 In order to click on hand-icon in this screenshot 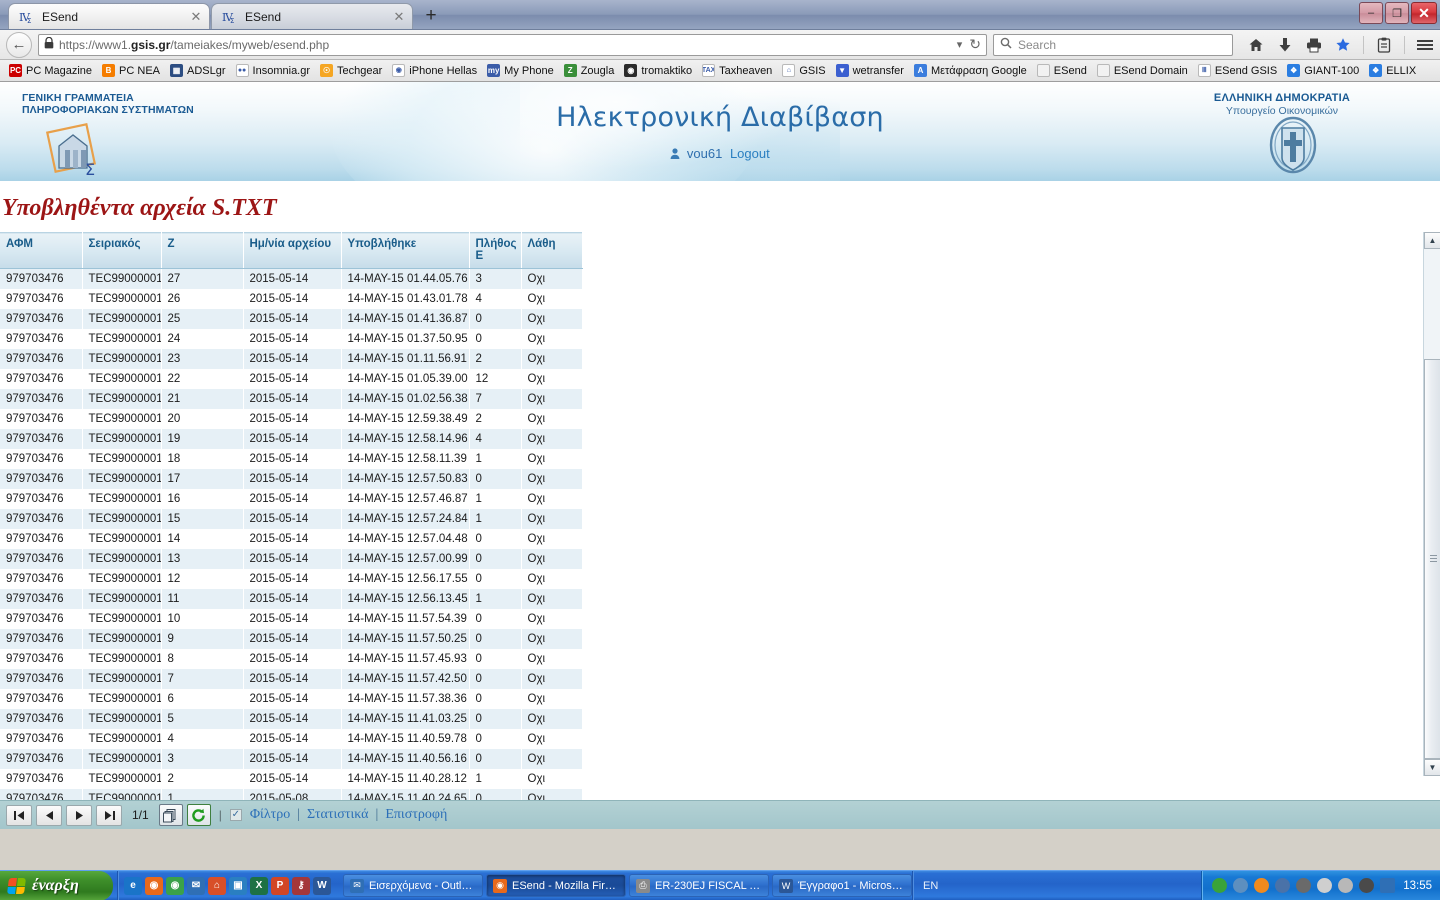, I will do `click(1325, 885)`.